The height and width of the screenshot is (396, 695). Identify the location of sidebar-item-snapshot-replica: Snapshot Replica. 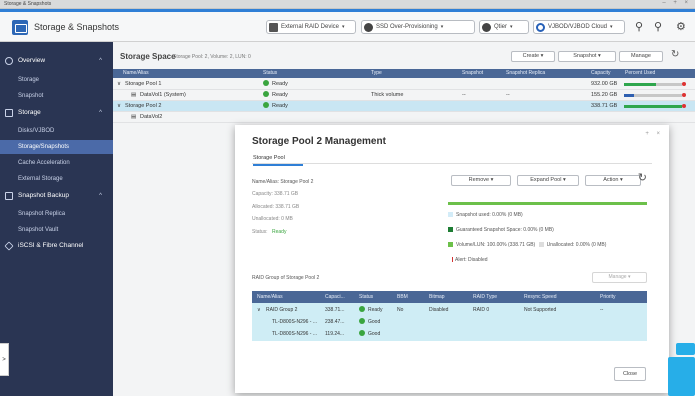
(56, 214).